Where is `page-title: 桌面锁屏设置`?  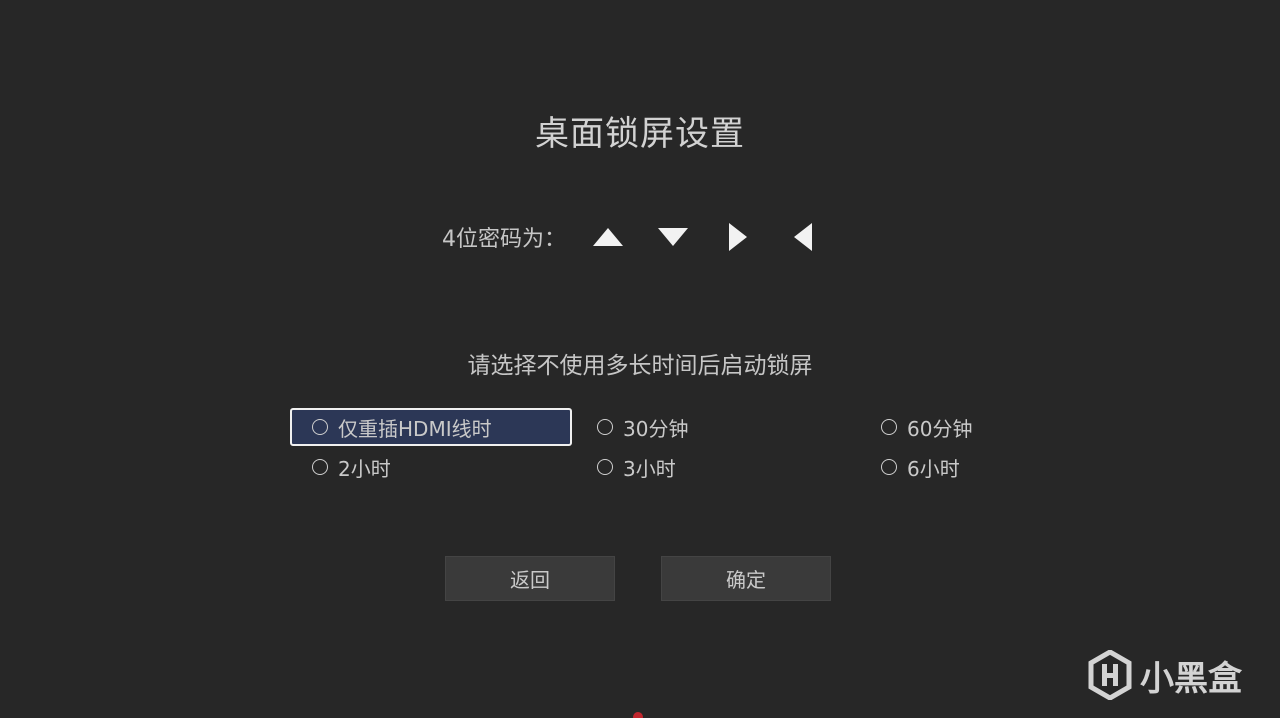 page-title: 桌面锁屏设置 is located at coordinates (640, 134).